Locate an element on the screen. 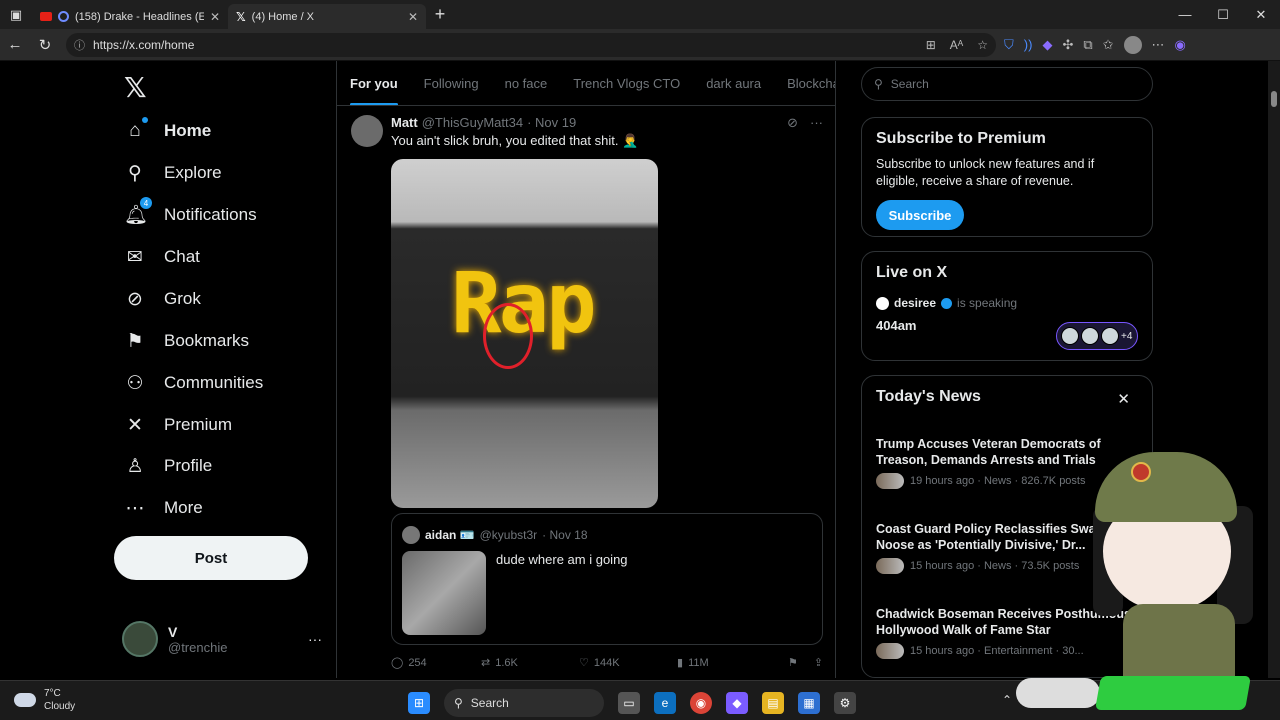 This screenshot has height=720, width=1280. author-handle: @ThisGuyMatt34 is located at coordinates (472, 123).